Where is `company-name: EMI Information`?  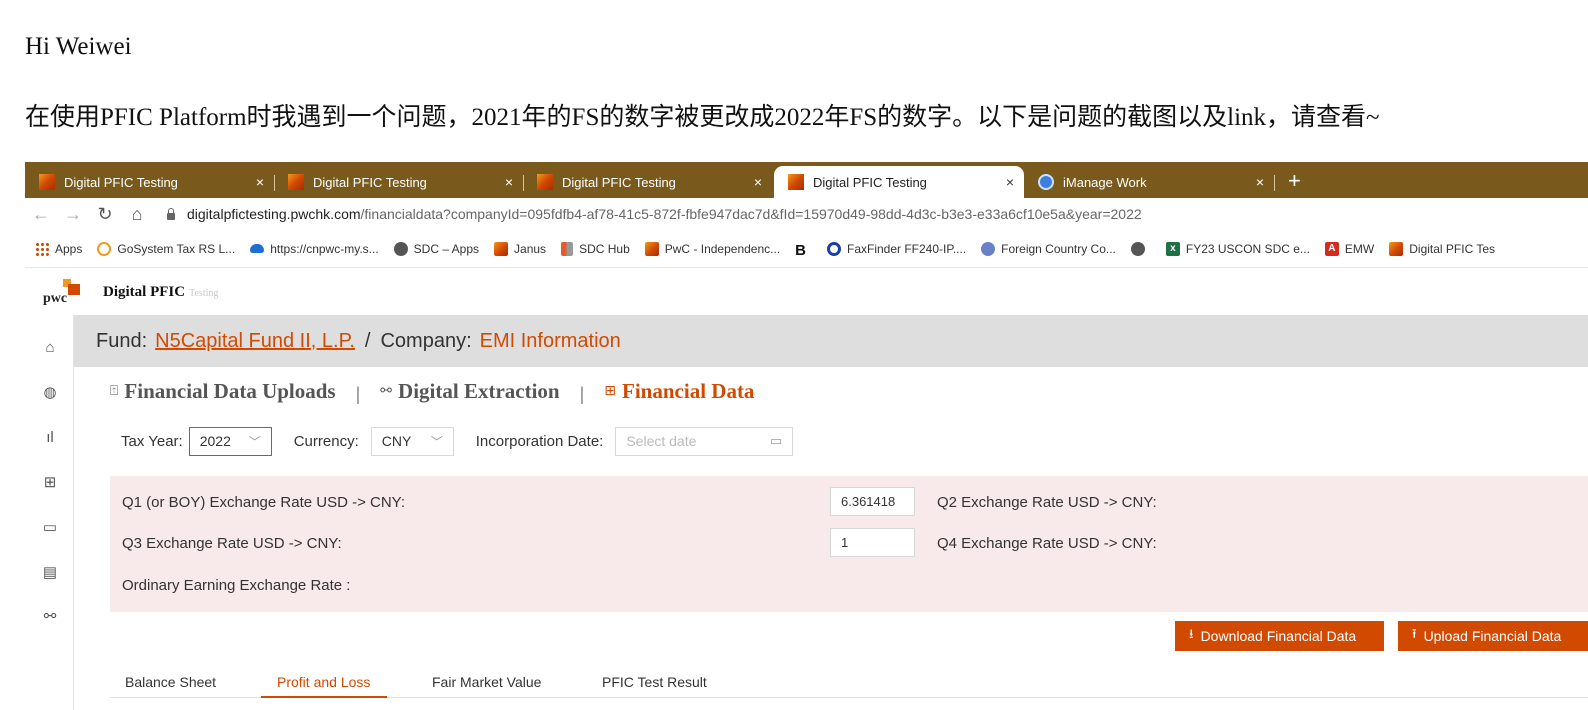 company-name: EMI Information is located at coordinates (550, 340).